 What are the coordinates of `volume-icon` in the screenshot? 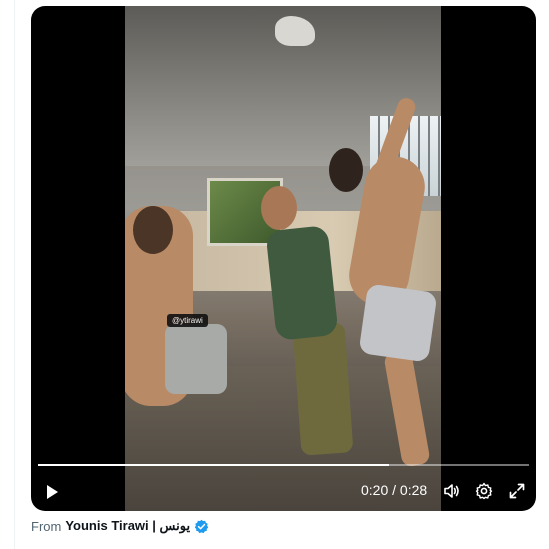 It's located at (451, 491).